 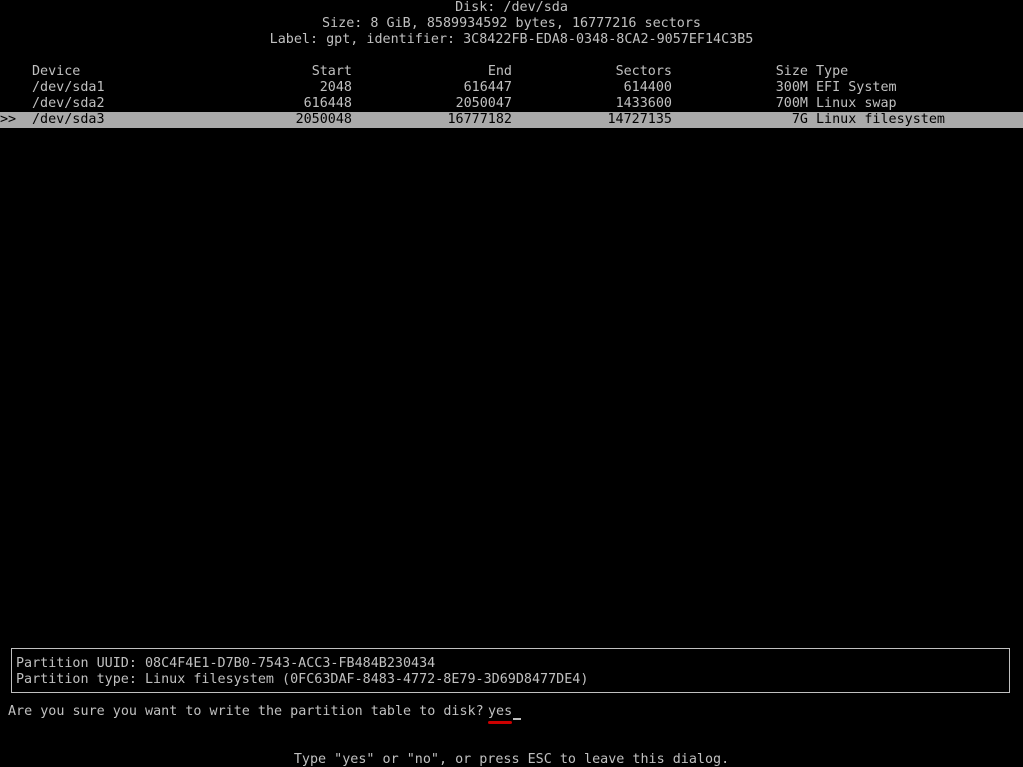 What do you see at coordinates (643, 103) in the screenshot?
I see `row-sectors: 1433600` at bounding box center [643, 103].